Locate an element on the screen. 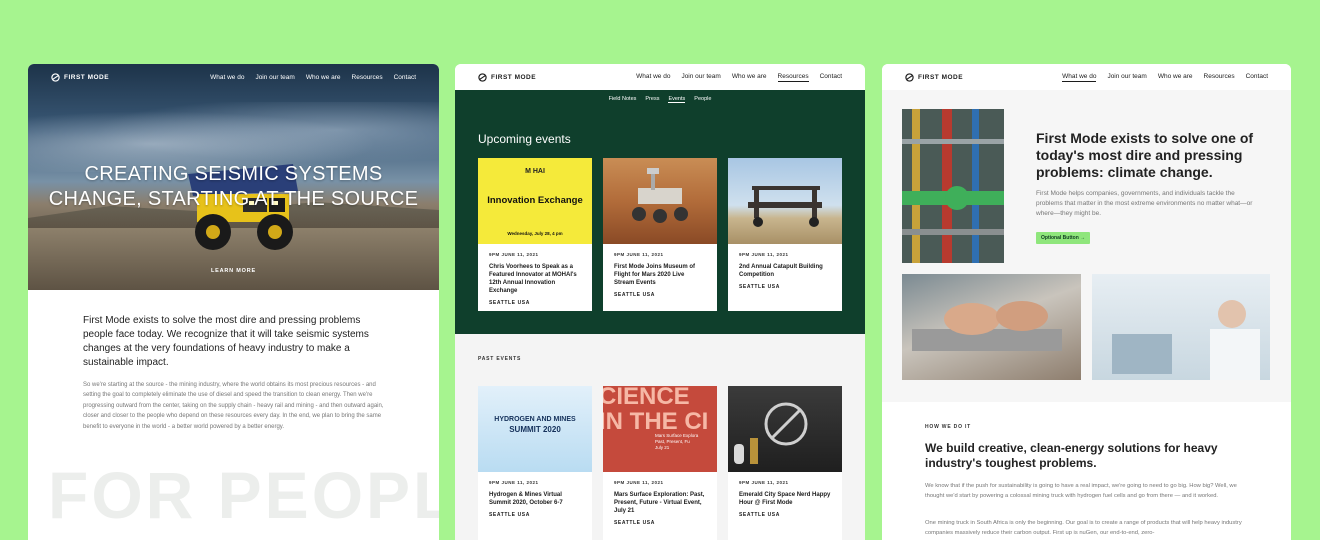 This screenshot has width=1320, height=540. innovation-exchange-date: Wednesday, July 28, 4 pm is located at coordinates (535, 233).